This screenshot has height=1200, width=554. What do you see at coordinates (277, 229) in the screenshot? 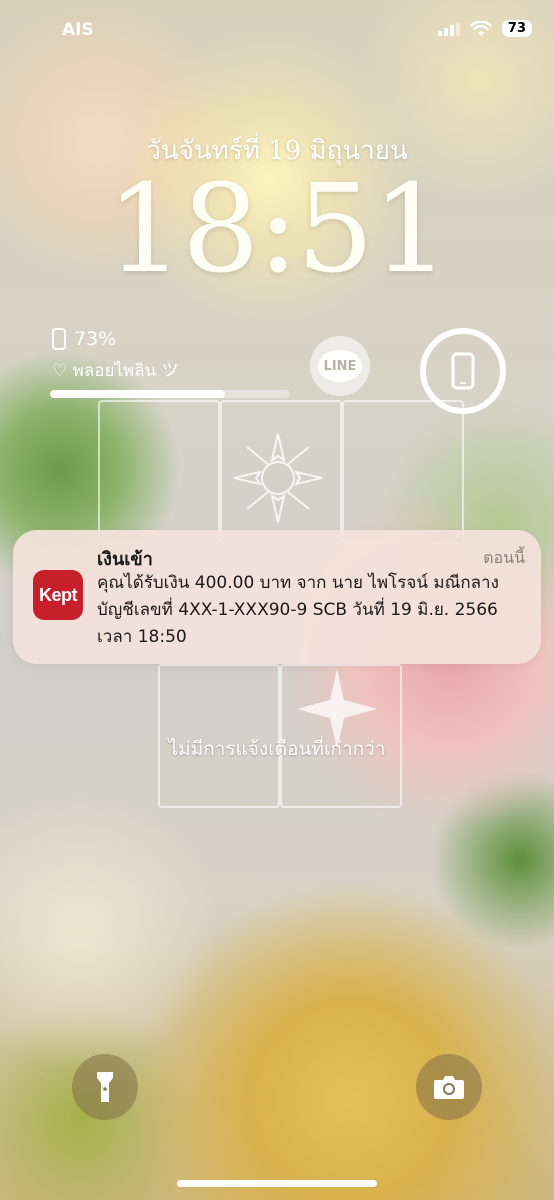
I see `clock-time: 18:51` at bounding box center [277, 229].